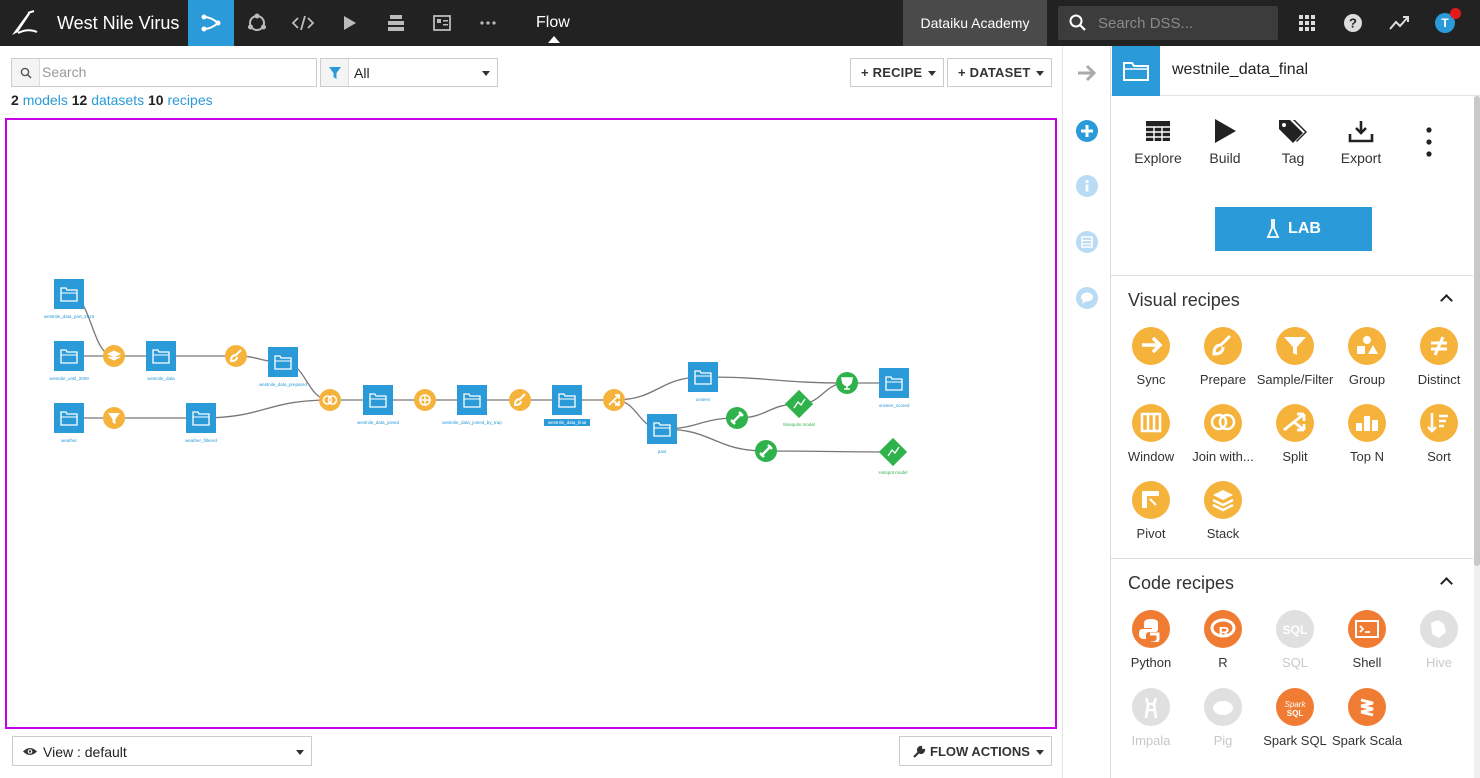 The image size is (1480, 778). I want to click on dataiku-logo-icon, so click(24, 23).